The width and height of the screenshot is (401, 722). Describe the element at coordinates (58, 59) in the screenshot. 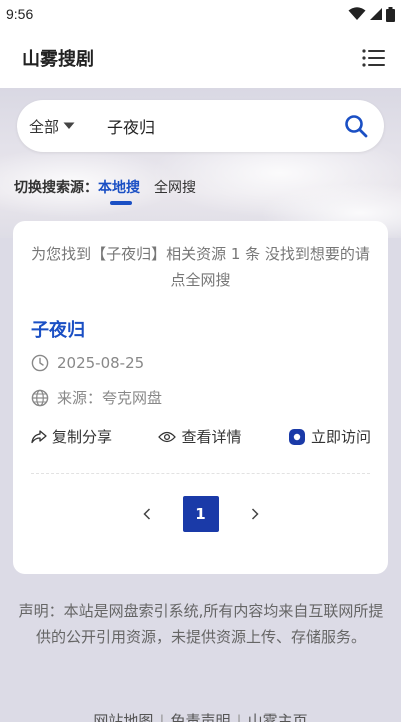

I see `app-title: 山雾搜剧` at that location.